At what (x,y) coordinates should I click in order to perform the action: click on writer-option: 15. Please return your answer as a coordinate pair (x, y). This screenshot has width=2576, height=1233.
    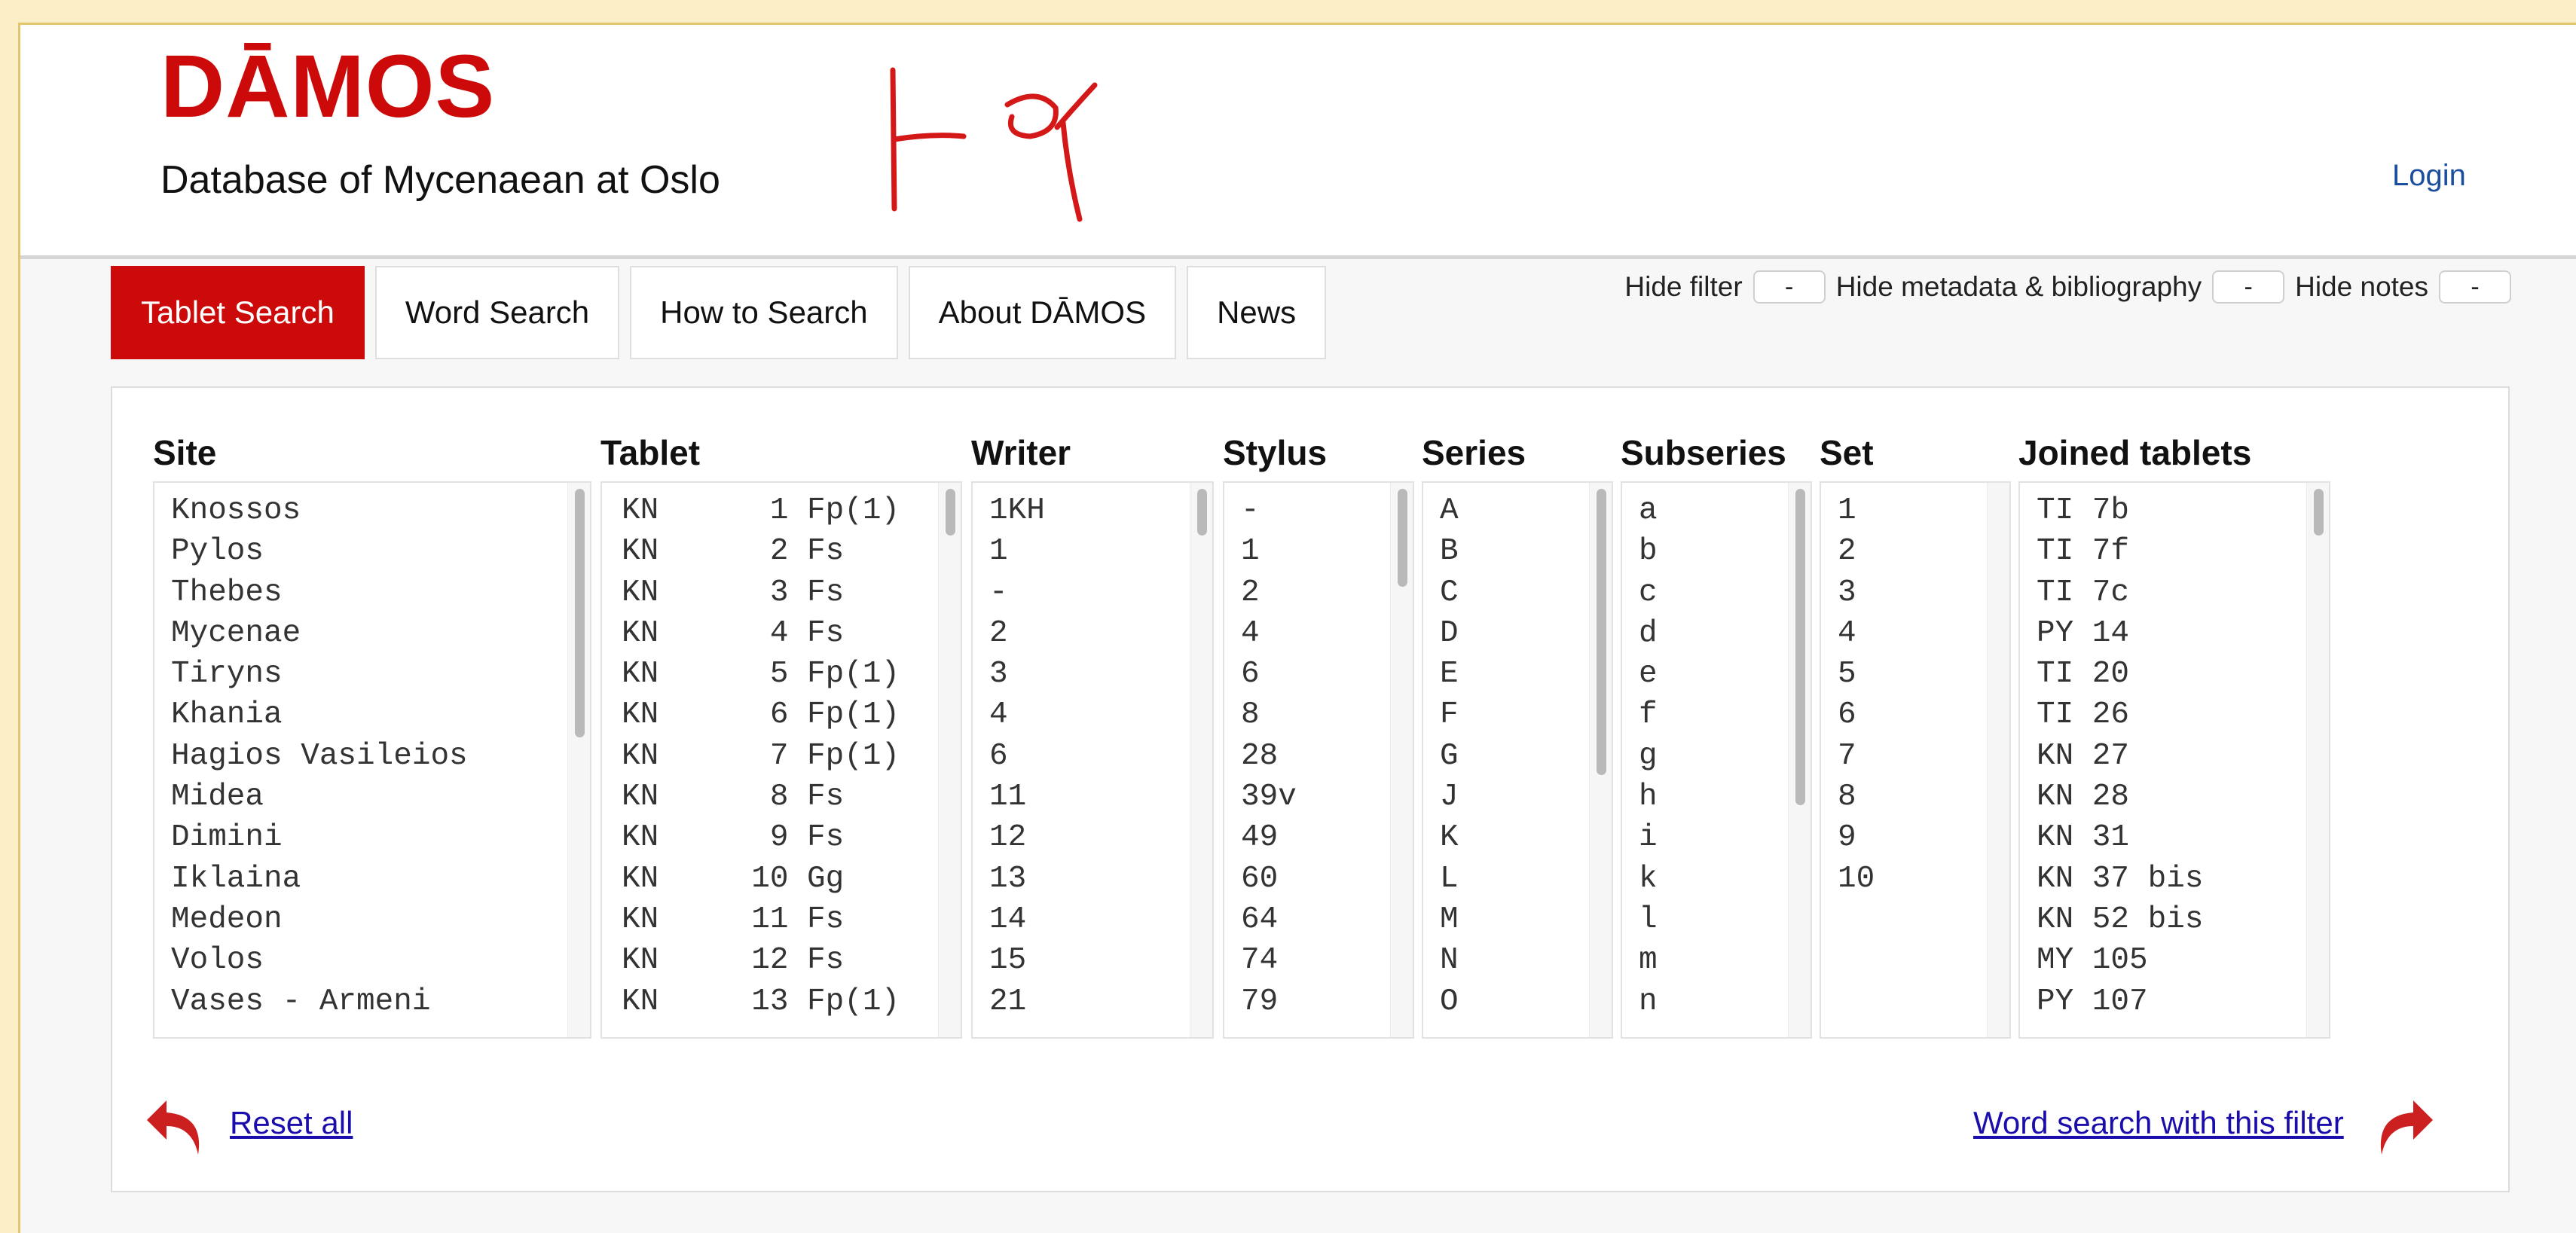
    Looking at the image, I should click on (1017, 960).